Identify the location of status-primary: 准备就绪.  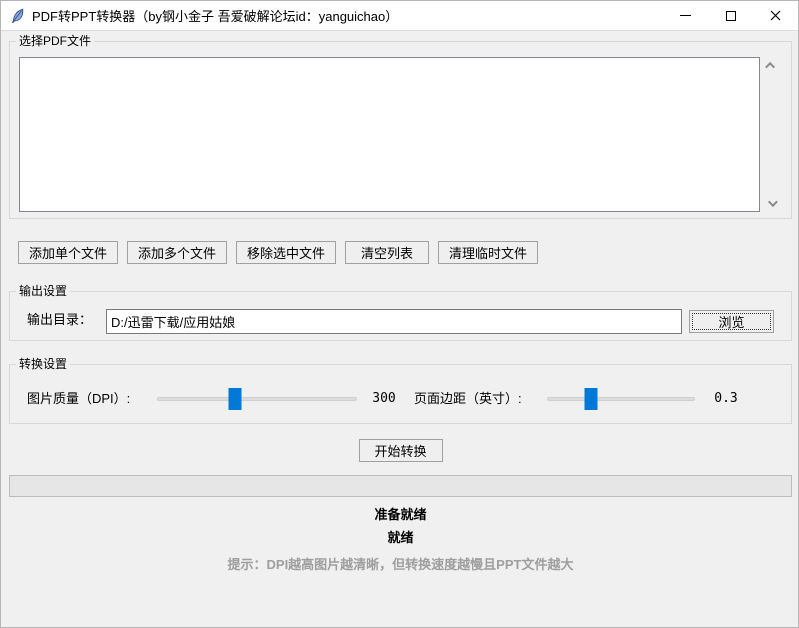
(400, 514).